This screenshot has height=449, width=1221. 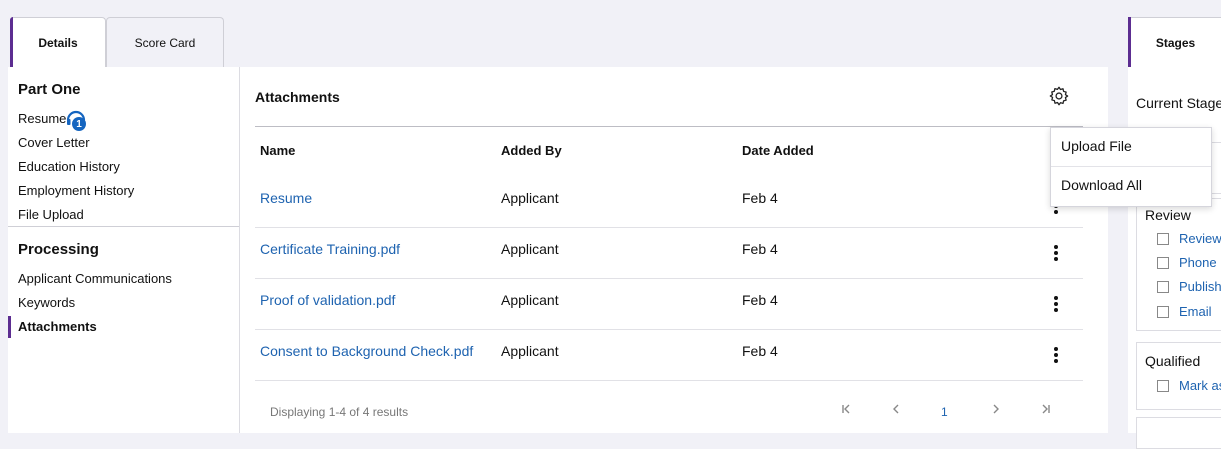 I want to click on next-page-icon, so click(x=996, y=410).